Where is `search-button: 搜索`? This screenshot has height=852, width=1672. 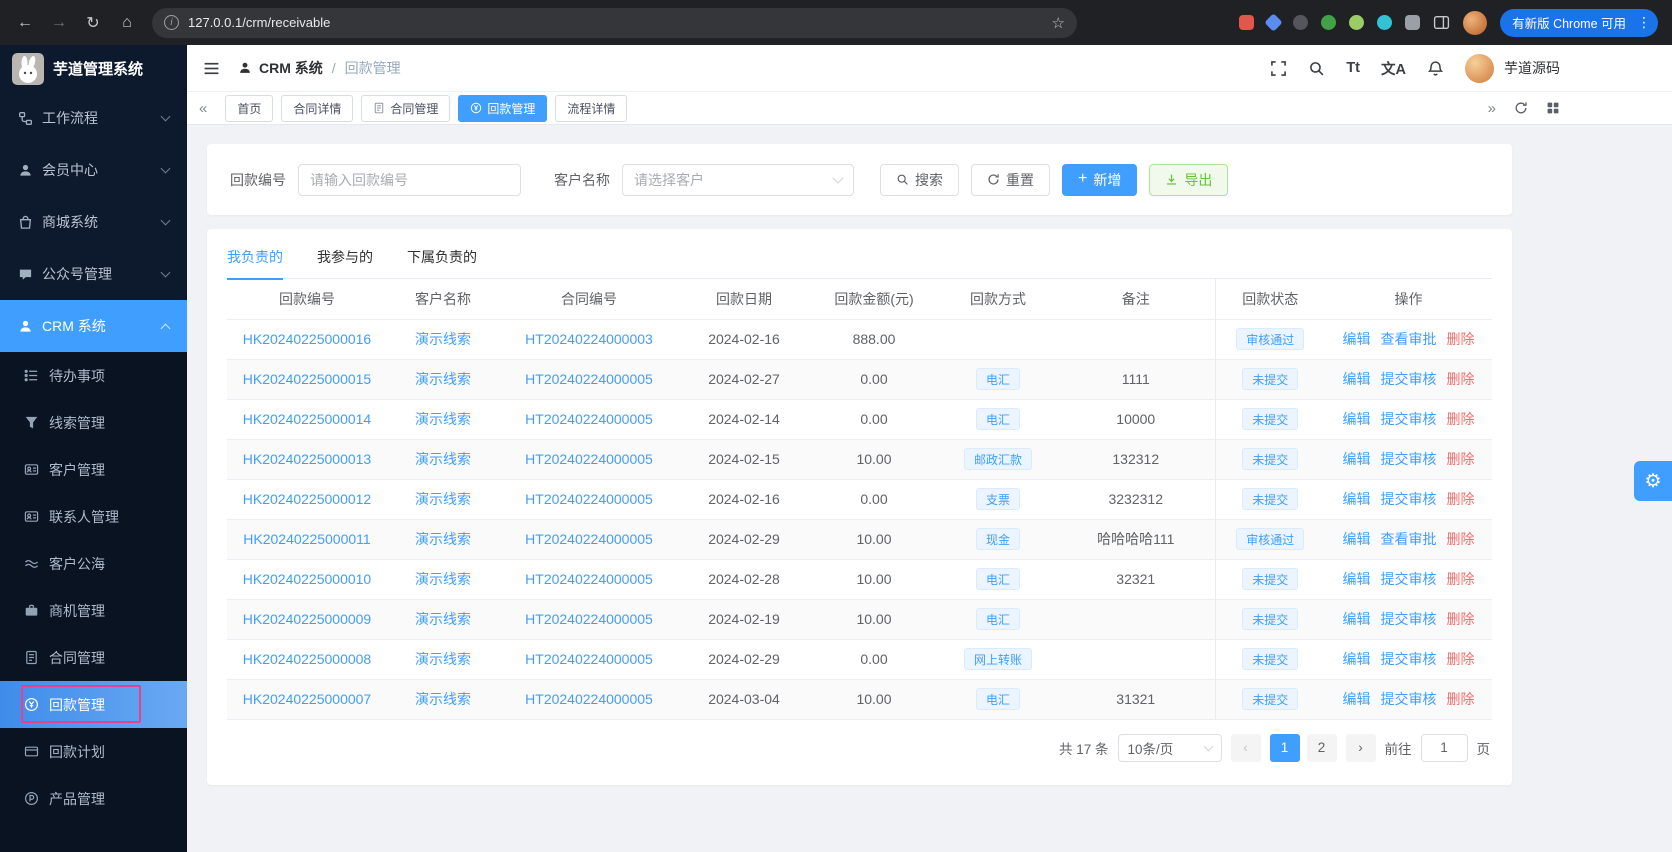 search-button: 搜索 is located at coordinates (919, 179).